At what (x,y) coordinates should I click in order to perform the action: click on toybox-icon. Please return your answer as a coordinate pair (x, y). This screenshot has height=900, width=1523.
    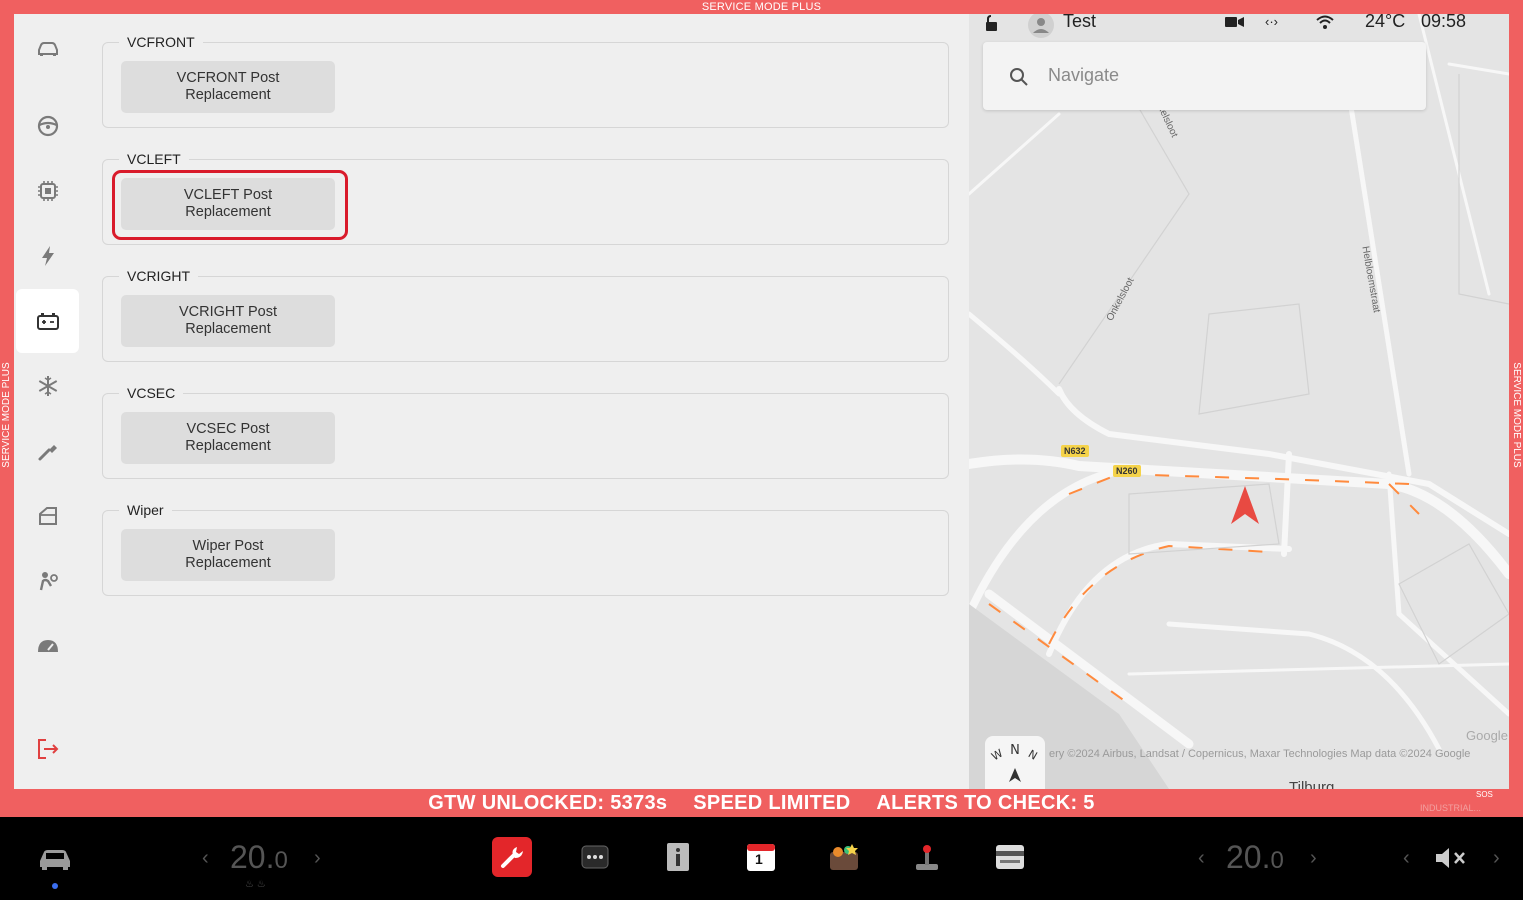
    Looking at the image, I should click on (844, 857).